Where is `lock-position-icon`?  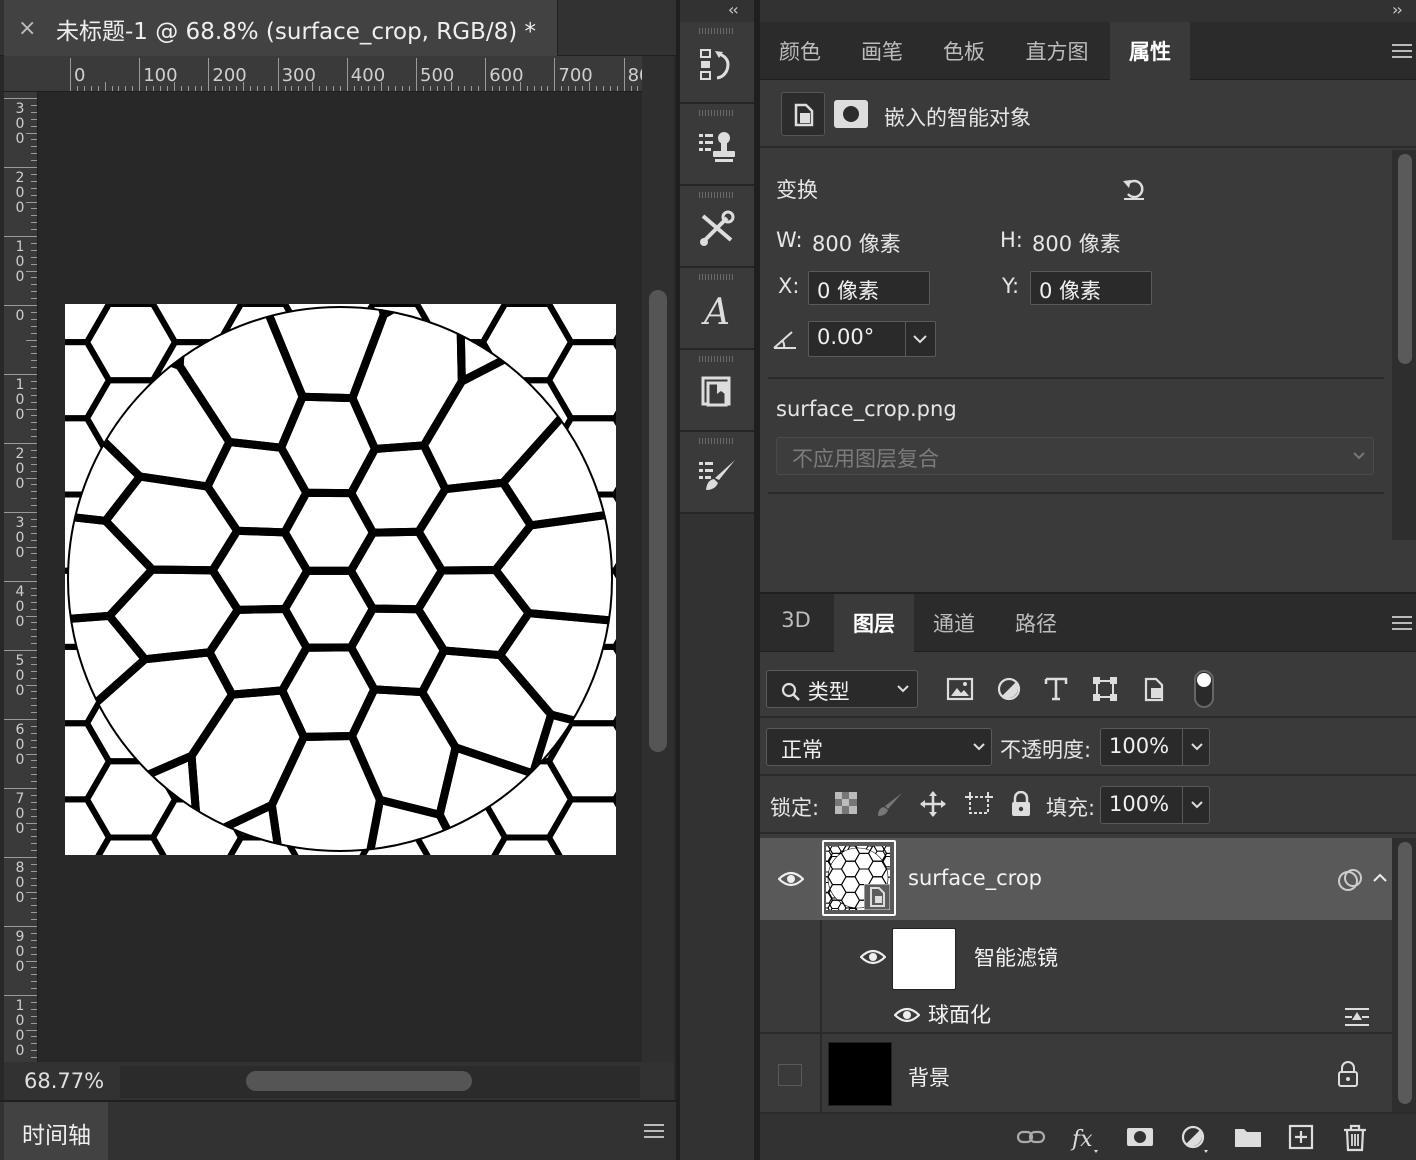
lock-position-icon is located at coordinates (933, 804).